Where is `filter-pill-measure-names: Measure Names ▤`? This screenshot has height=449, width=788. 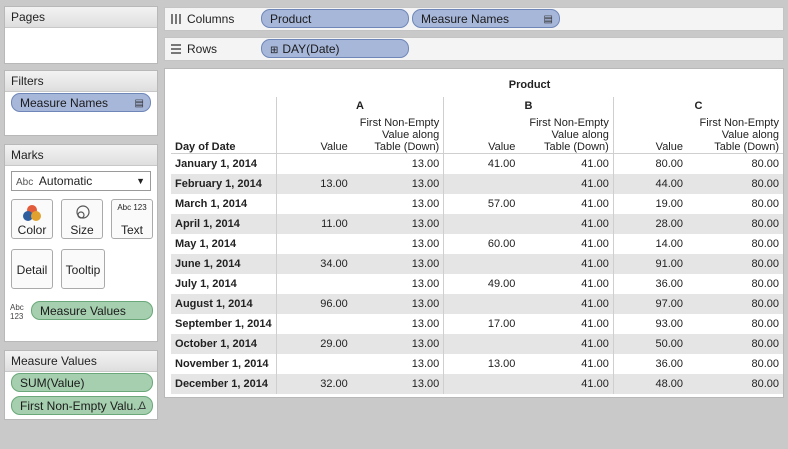 filter-pill-measure-names: Measure Names ▤ is located at coordinates (81, 102).